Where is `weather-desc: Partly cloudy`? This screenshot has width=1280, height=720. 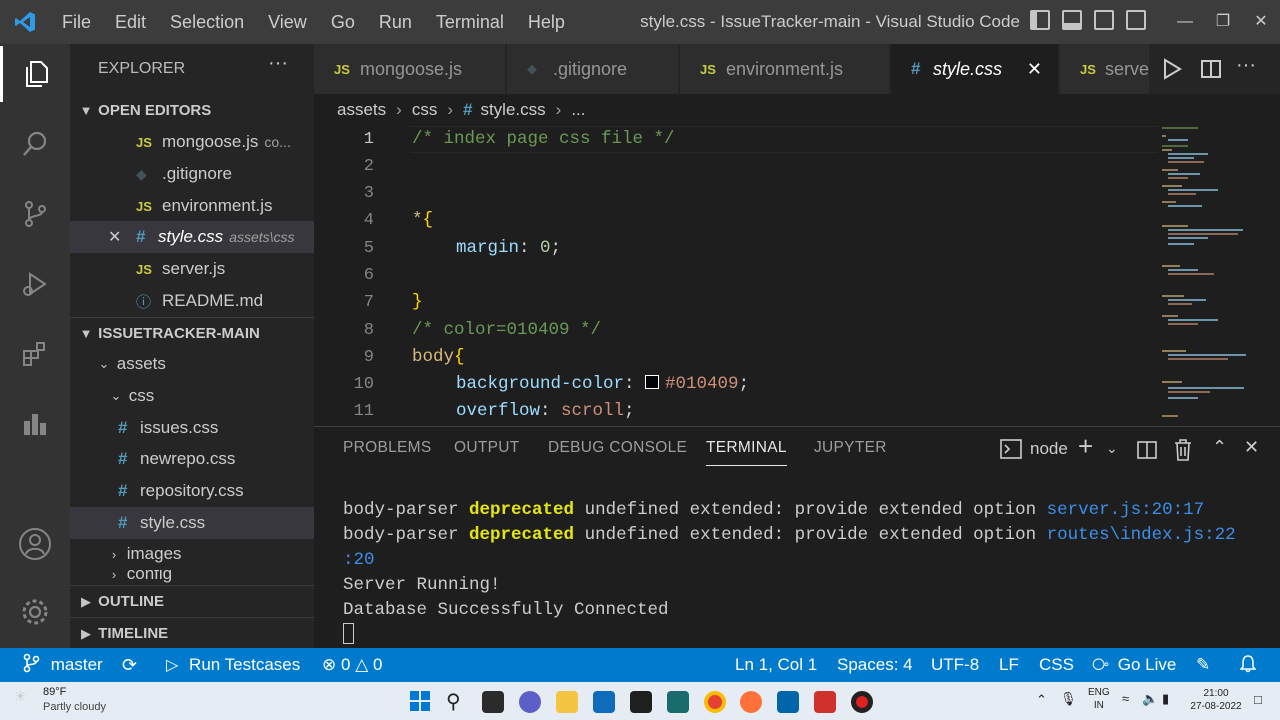 weather-desc: Partly cloudy is located at coordinates (74, 707).